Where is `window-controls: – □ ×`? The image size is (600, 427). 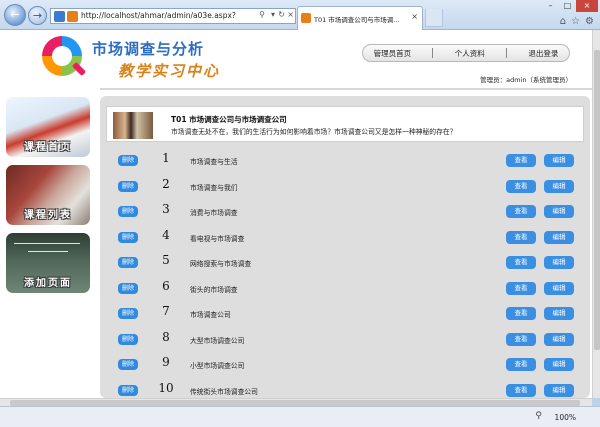
window-controls: – □ × is located at coordinates (570, 6).